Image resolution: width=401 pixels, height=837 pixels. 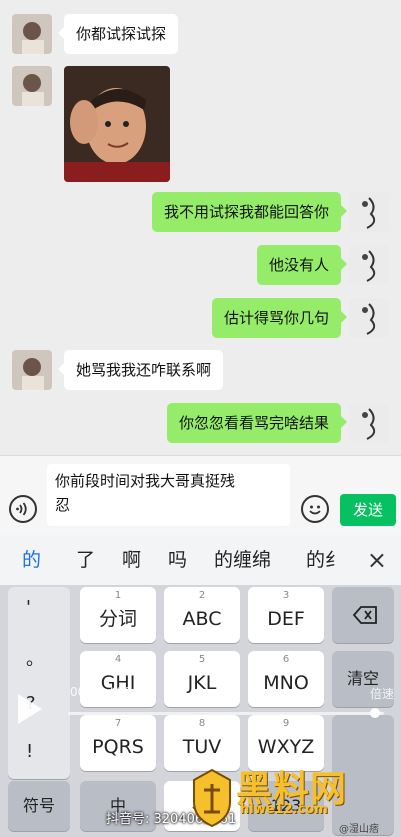 I want to click on candidate-item: 的缠绵, so click(x=242, y=560).